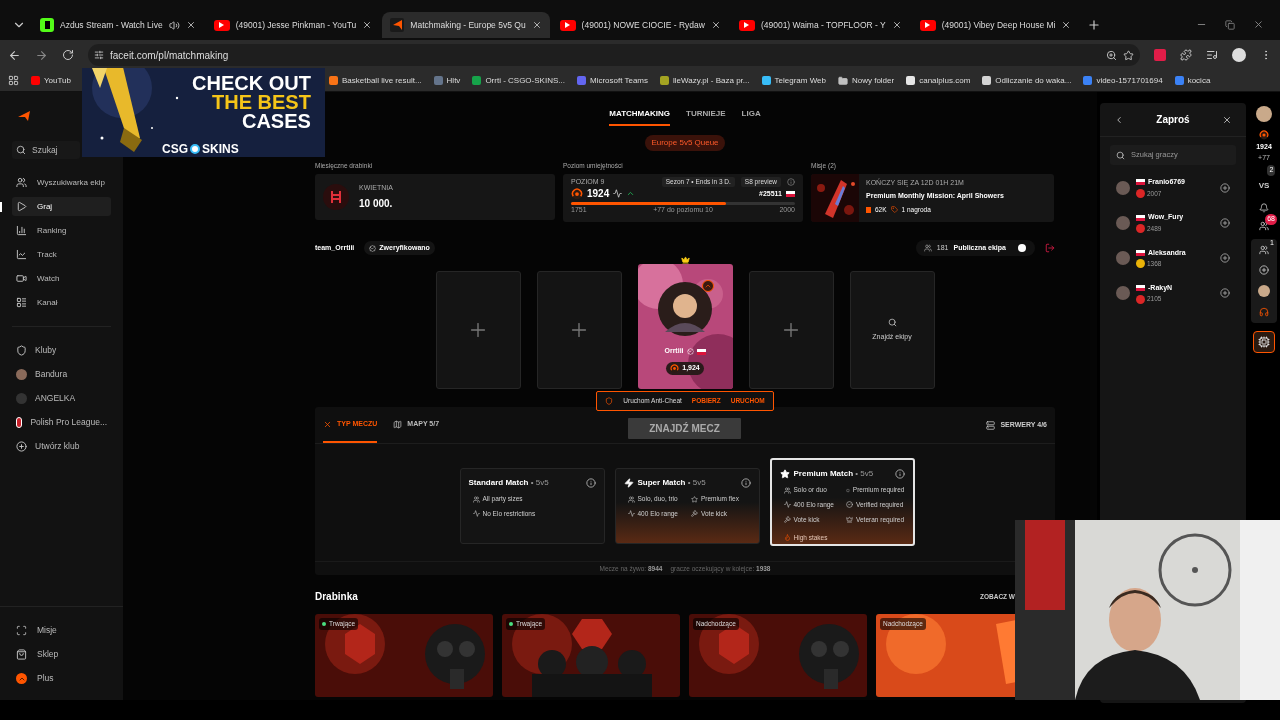 The image size is (1280, 720). Describe the element at coordinates (61, 398) in the screenshot. I see `club-item: ANGELKA` at that location.